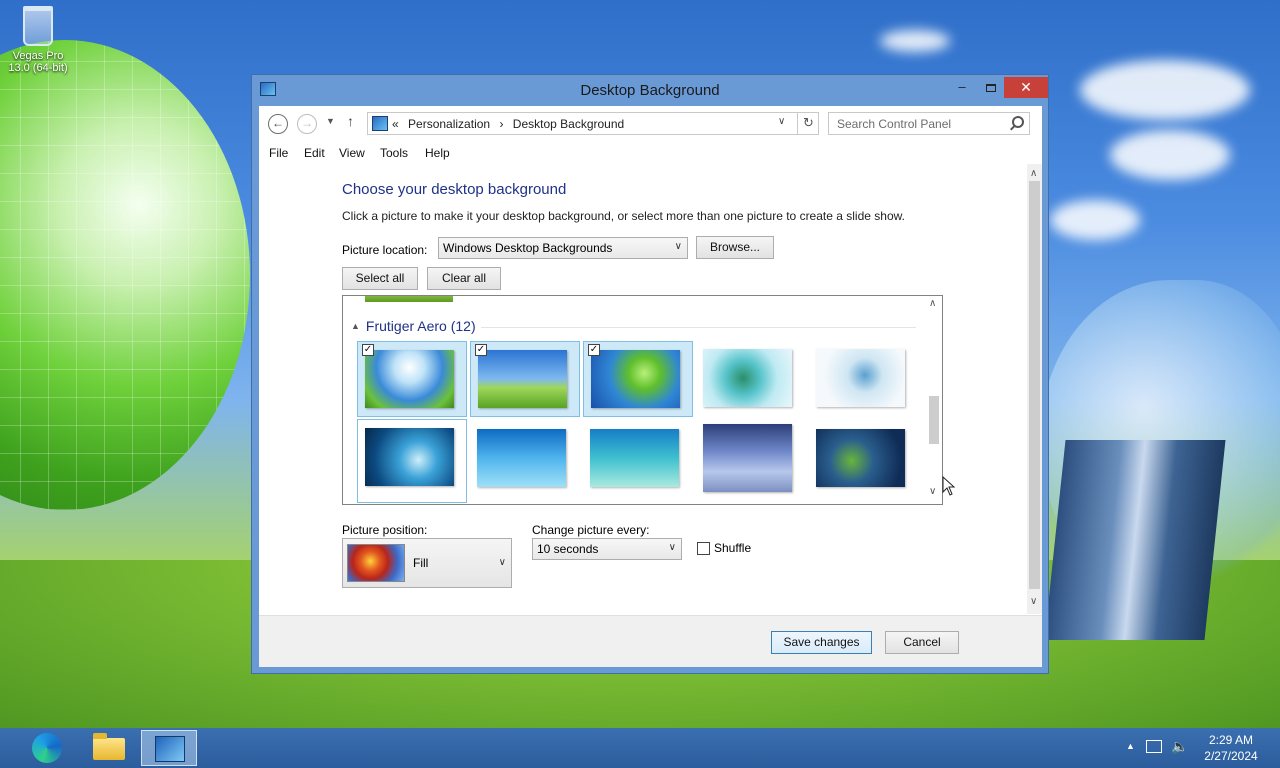 Image resolution: width=1280 pixels, height=768 pixels. What do you see at coordinates (350, 121) in the screenshot?
I see `up-button: ↑` at bounding box center [350, 121].